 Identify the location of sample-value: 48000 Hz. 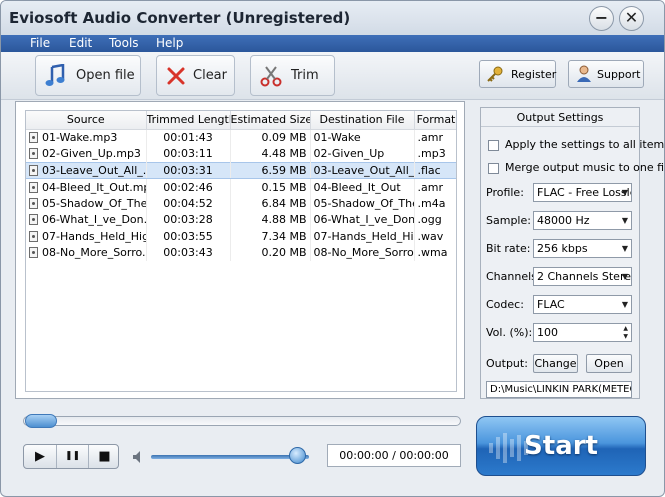
(563, 220).